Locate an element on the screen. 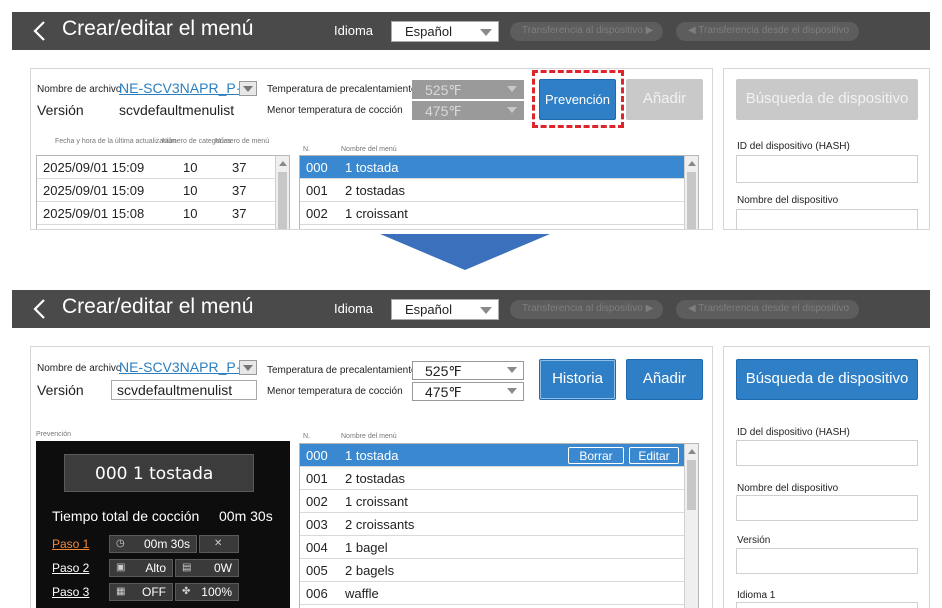 The width and height of the screenshot is (942, 608). delete-button: Borrar is located at coordinates (596, 455).